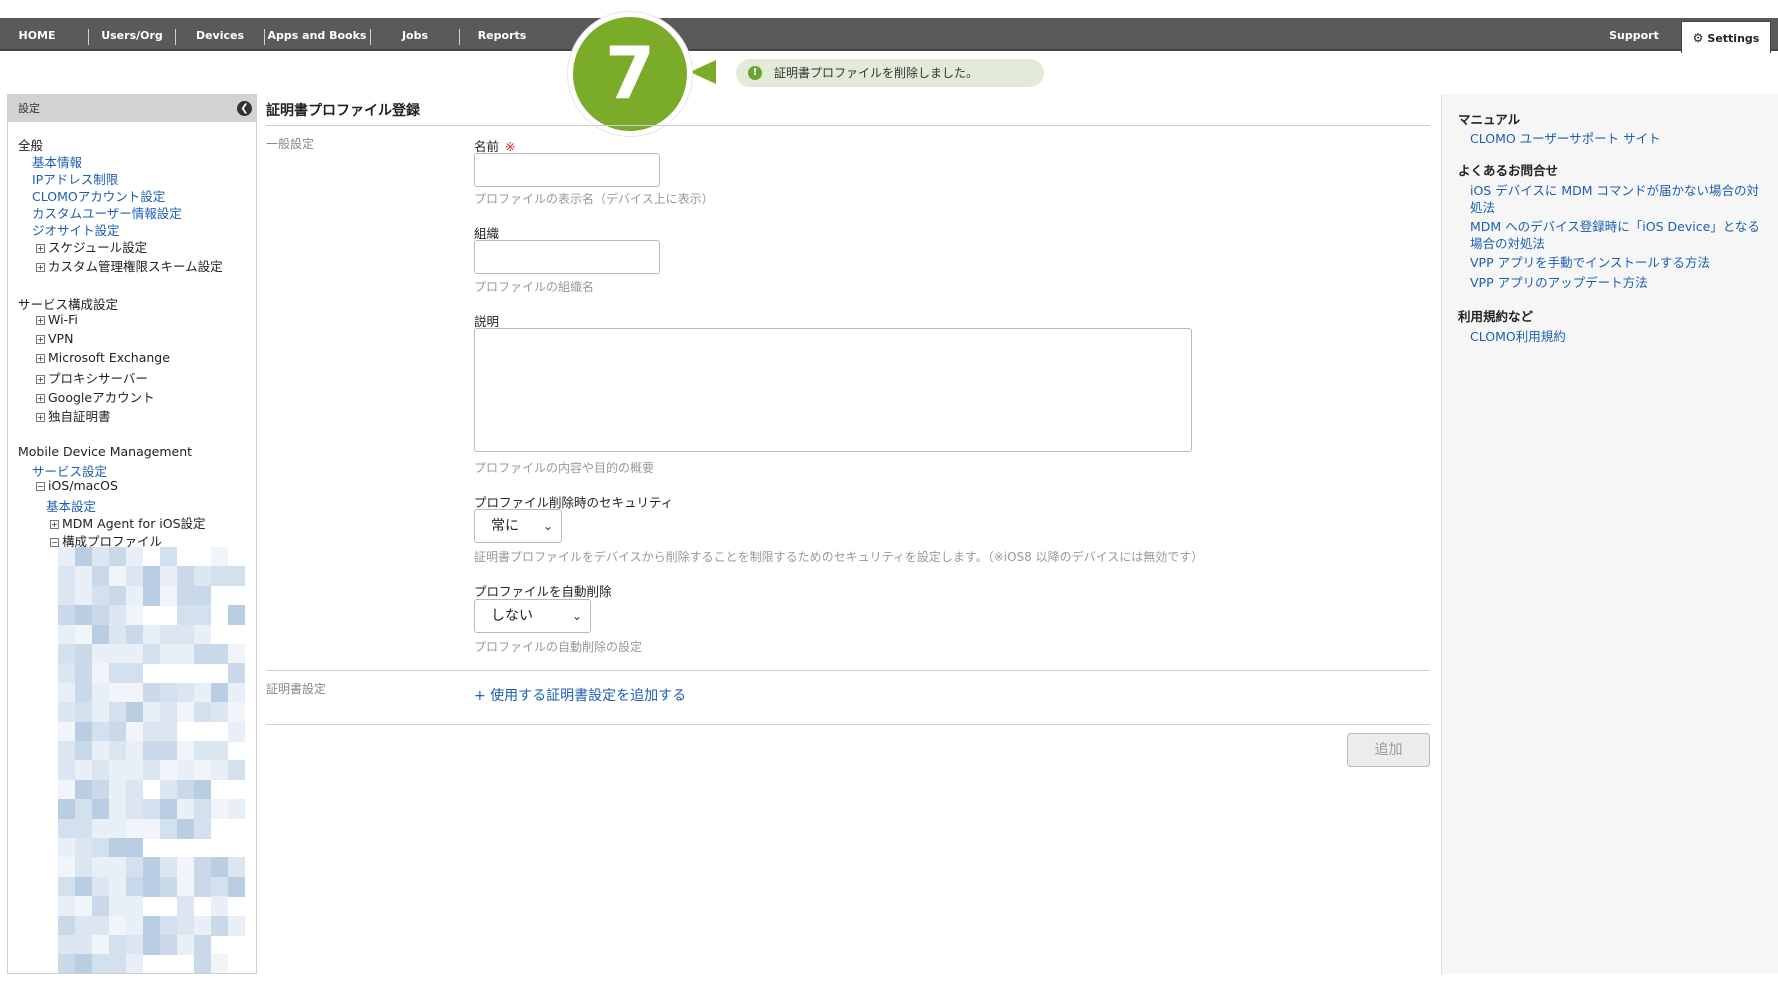 The width and height of the screenshot is (1778, 1000). I want to click on page-title: 証明書プロファイル登録, so click(343, 111).